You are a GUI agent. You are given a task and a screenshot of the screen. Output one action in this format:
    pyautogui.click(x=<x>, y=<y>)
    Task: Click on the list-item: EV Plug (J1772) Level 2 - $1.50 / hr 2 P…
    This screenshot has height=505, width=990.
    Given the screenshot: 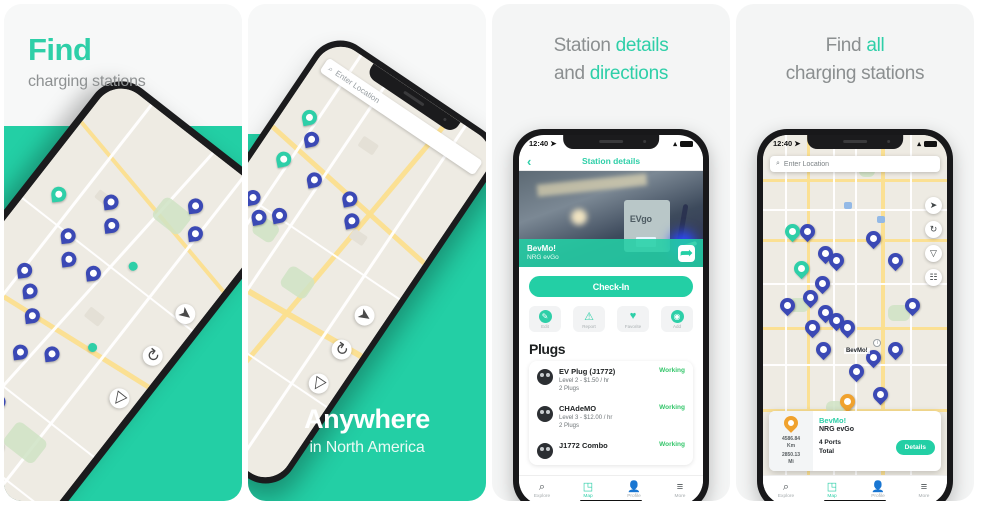 What is the action you would take?
    pyautogui.click(x=611, y=379)
    